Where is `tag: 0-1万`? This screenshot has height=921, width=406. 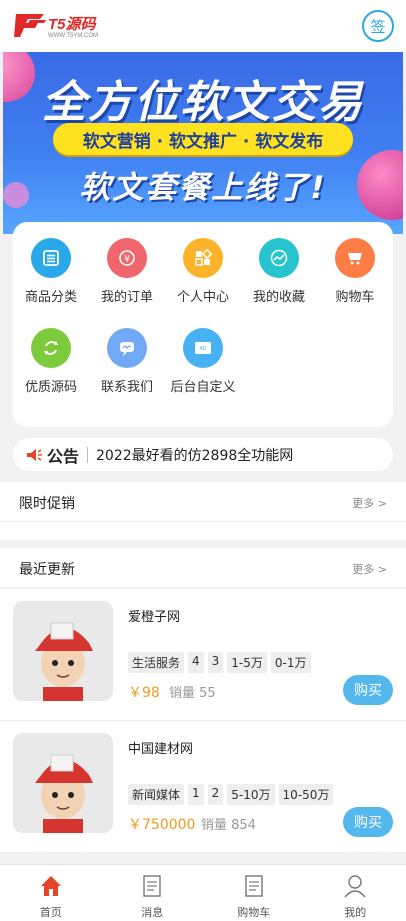 tag: 0-1万 is located at coordinates (290, 662).